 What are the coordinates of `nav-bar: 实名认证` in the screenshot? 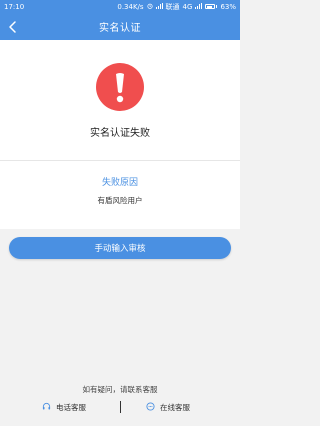 It's located at (120, 26).